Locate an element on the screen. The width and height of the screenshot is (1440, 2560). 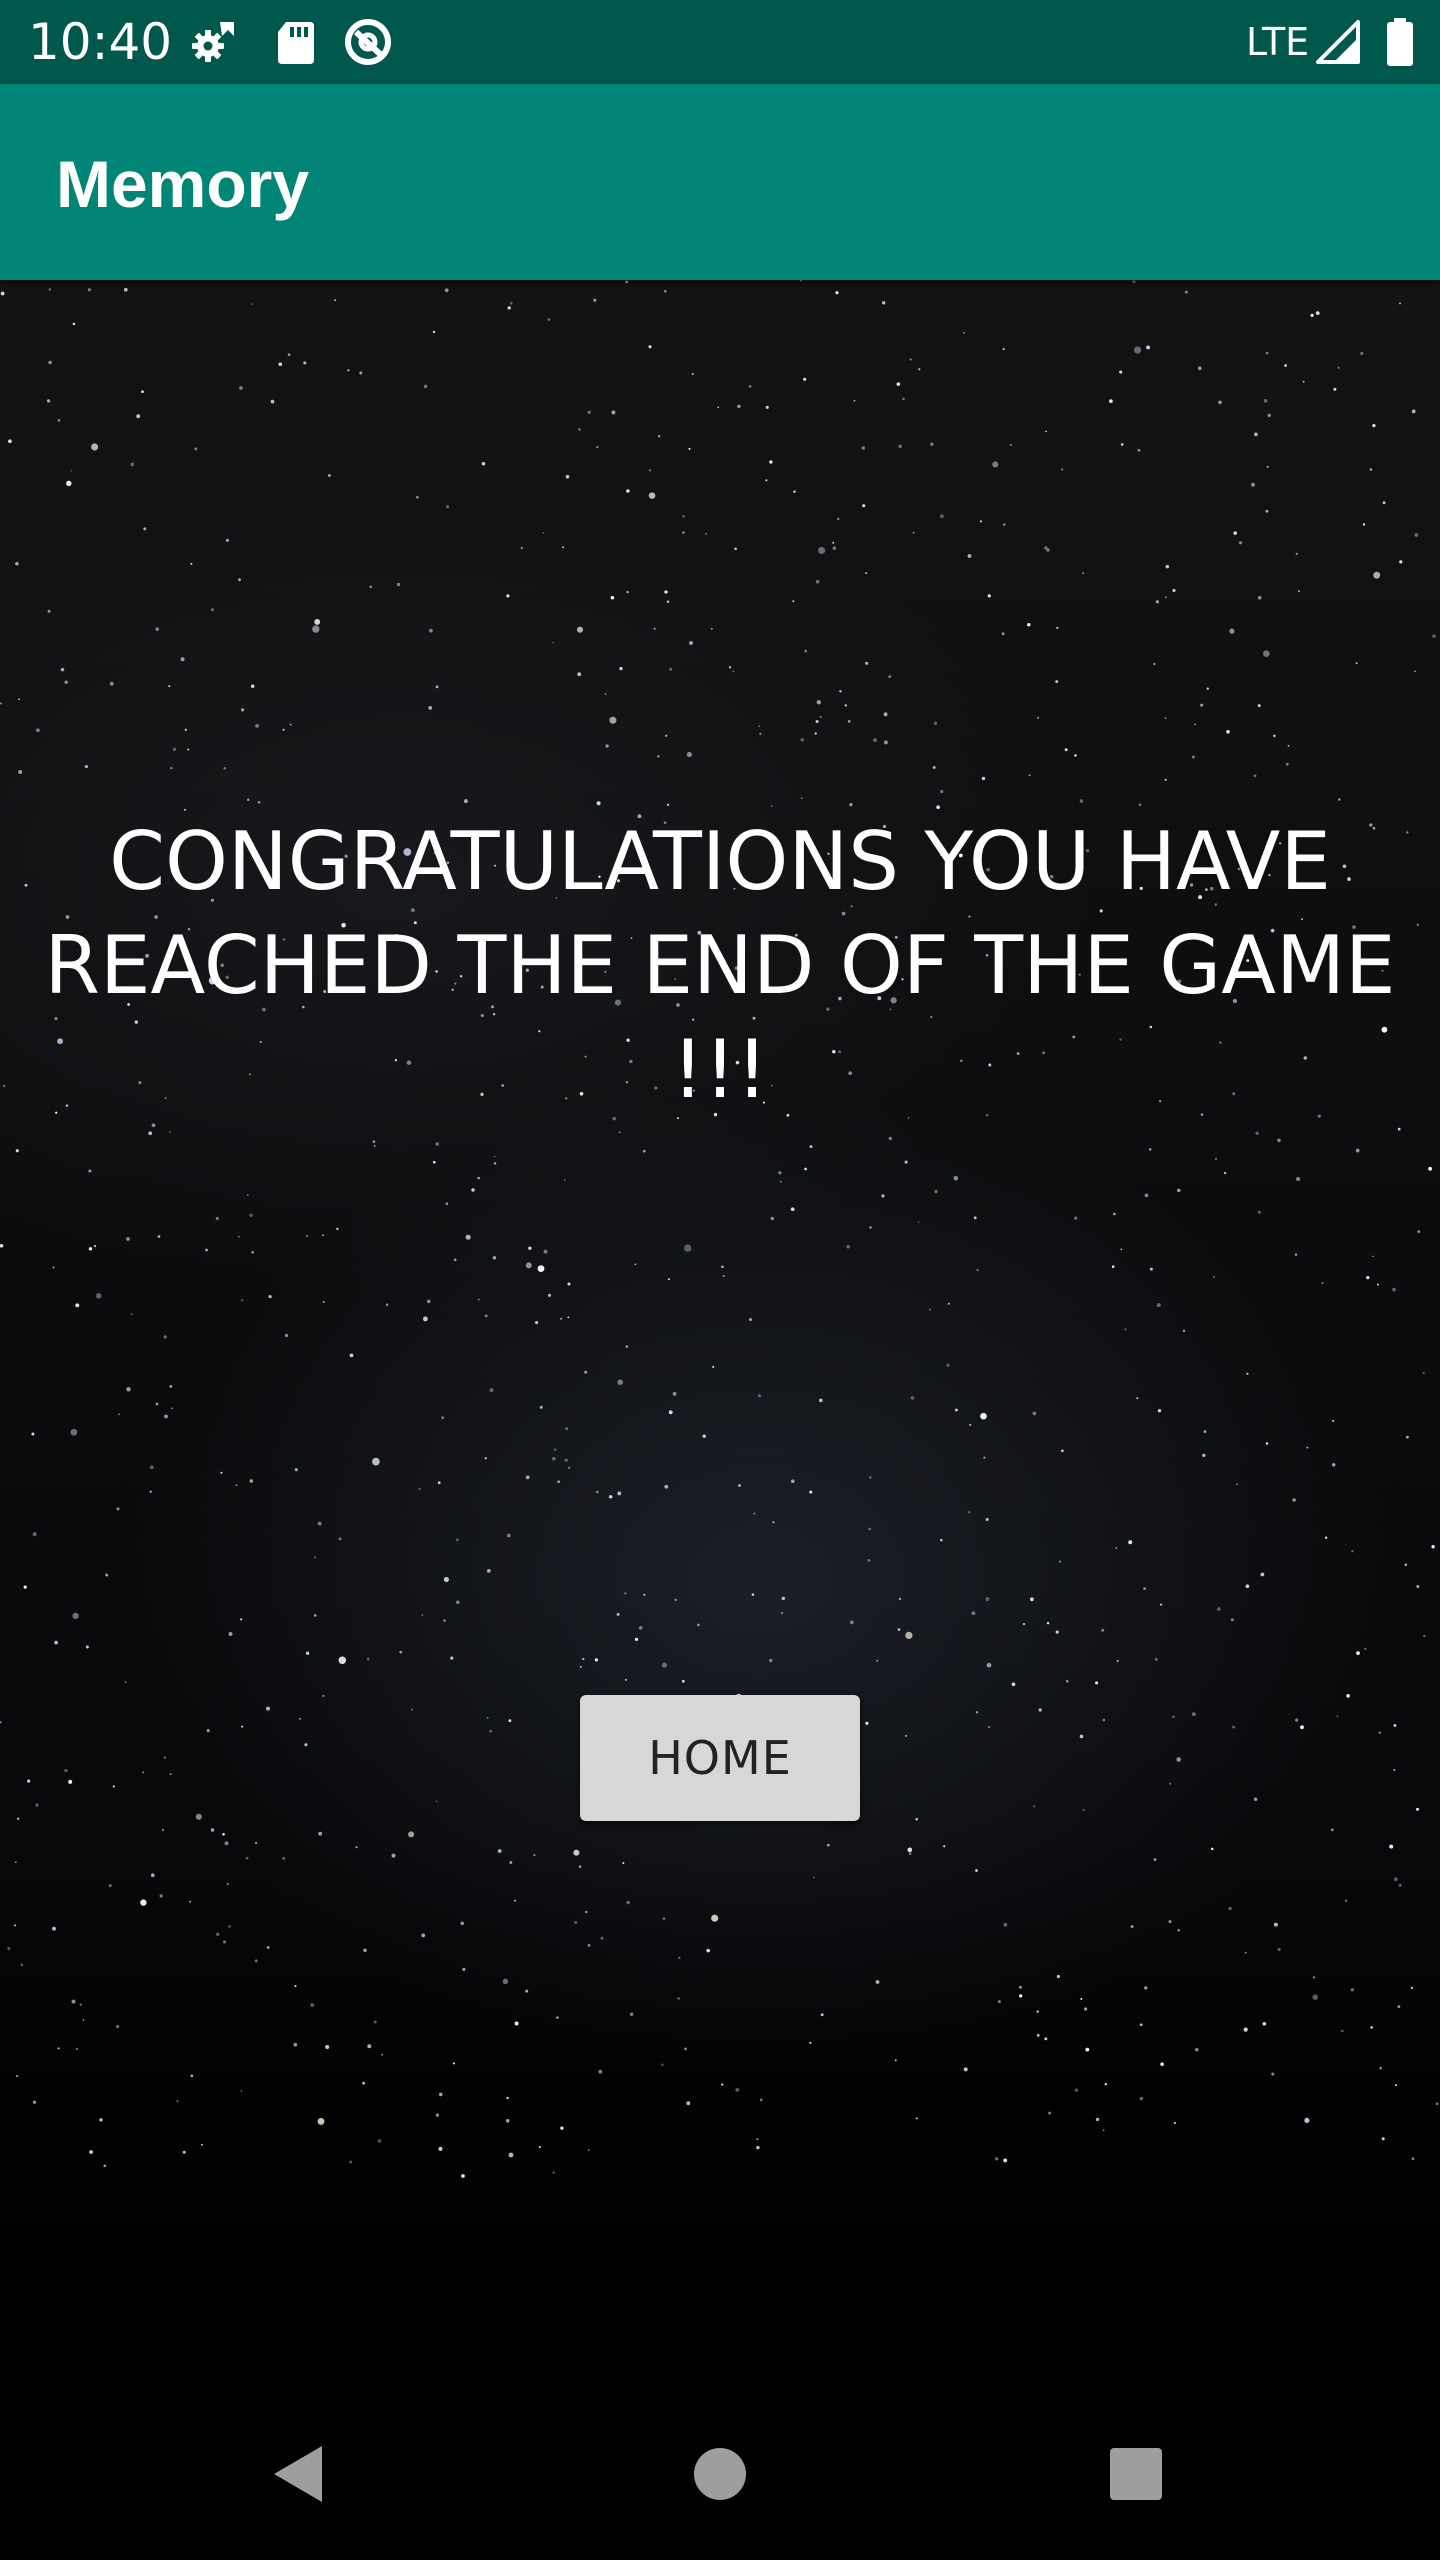
status-time: 10:40 is located at coordinates (100, 42).